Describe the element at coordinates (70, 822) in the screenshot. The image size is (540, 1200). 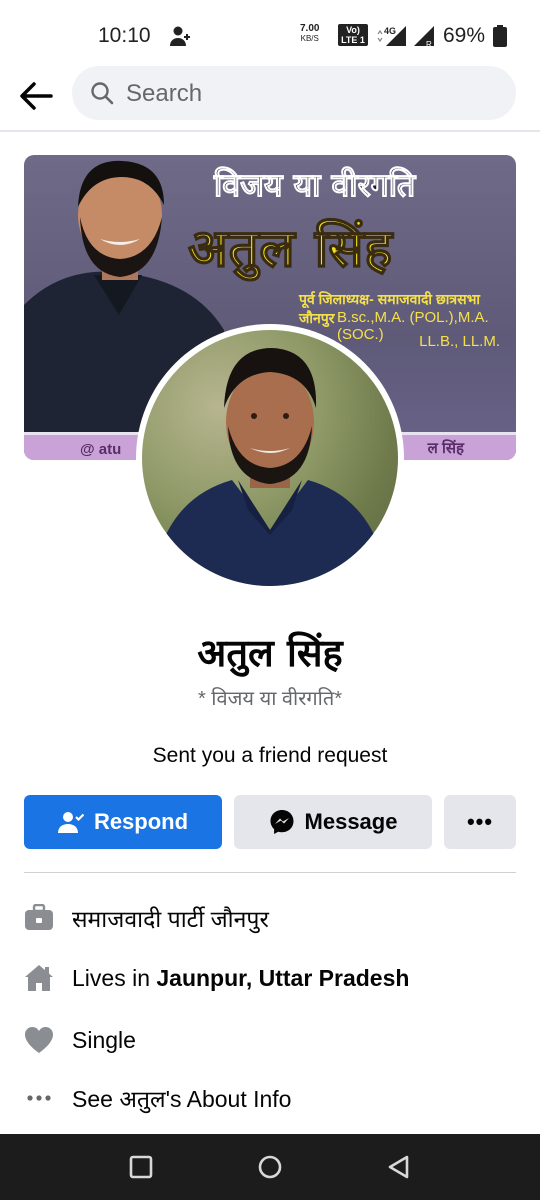
I see `respond-icon` at that location.